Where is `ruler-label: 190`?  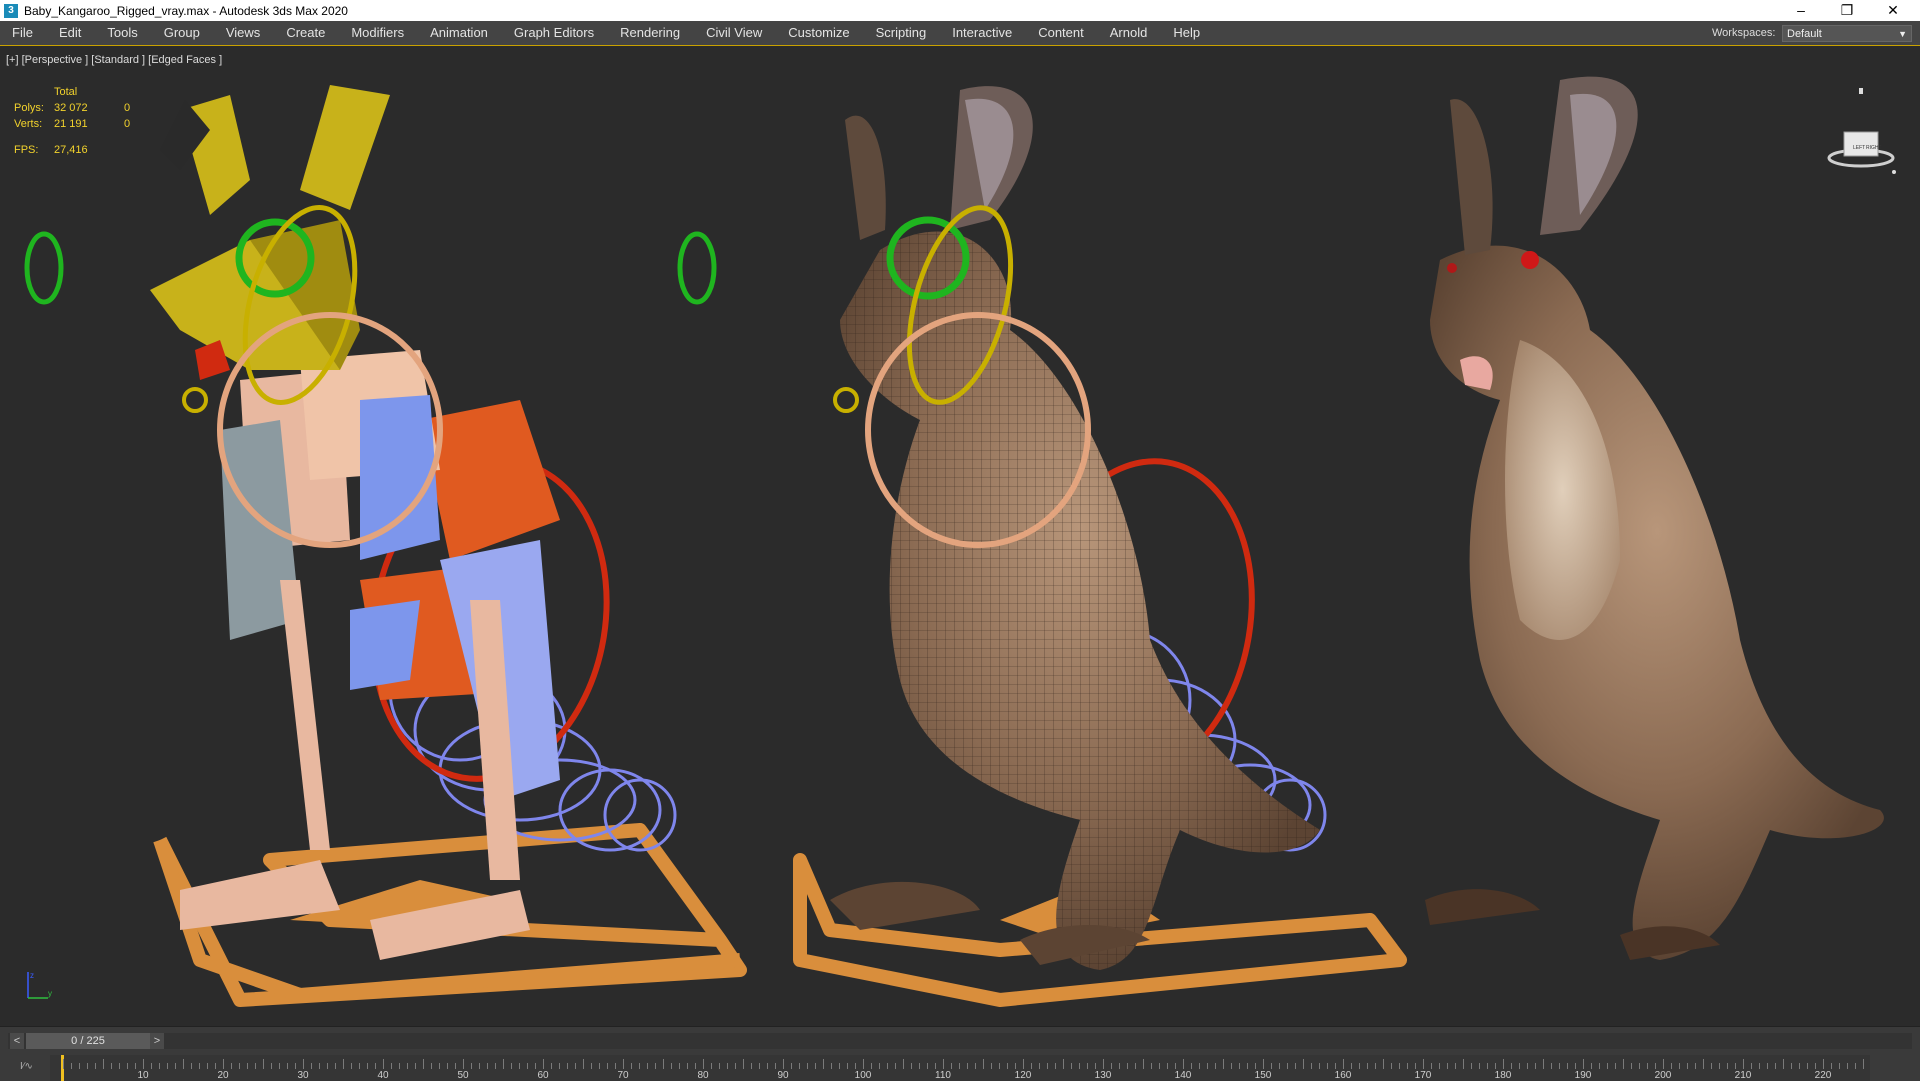 ruler-label: 190 is located at coordinates (1583, 1075).